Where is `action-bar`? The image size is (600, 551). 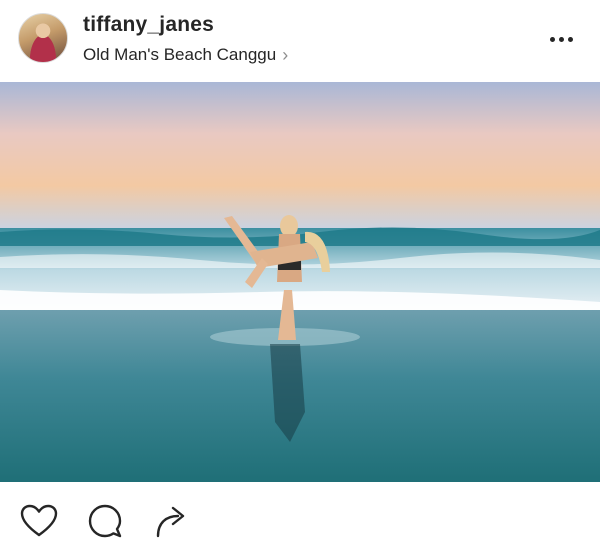 action-bar is located at coordinates (300, 516).